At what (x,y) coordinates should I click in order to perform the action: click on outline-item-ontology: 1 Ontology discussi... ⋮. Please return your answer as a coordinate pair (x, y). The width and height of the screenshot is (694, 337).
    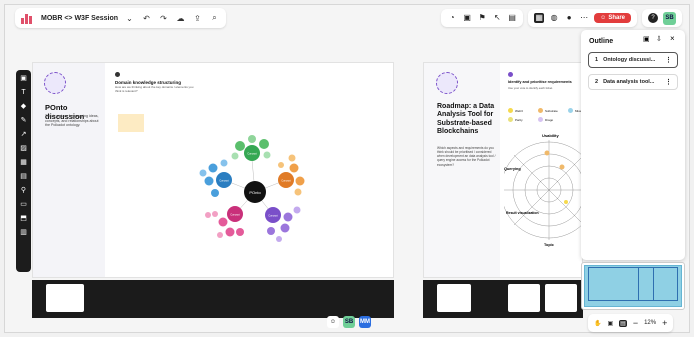
    Looking at the image, I should click on (633, 60).